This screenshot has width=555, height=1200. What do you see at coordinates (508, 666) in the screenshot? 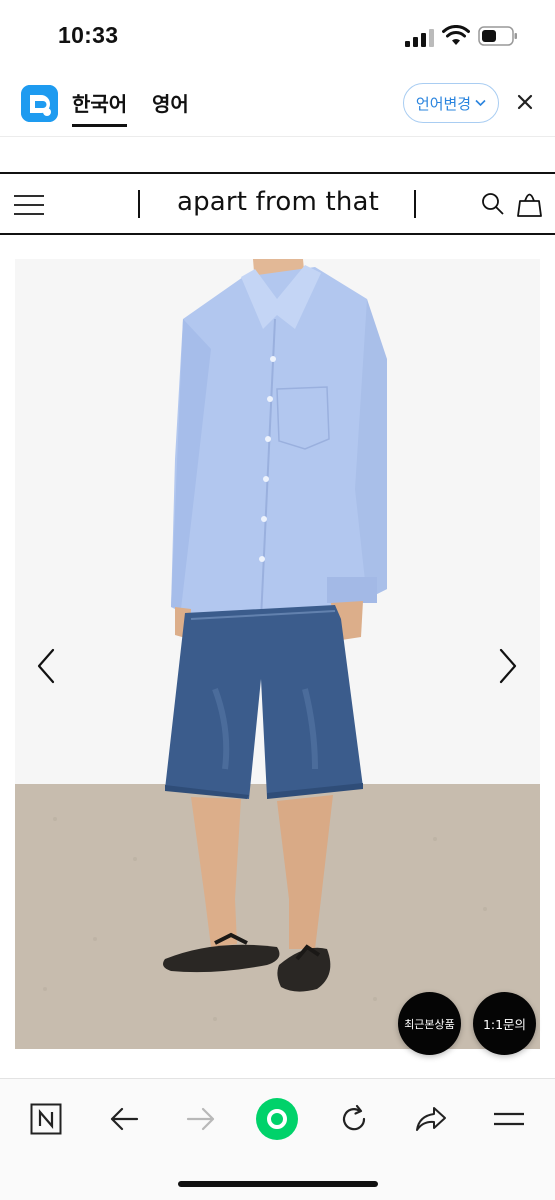
I see `carousel-next-chevron-icon` at bounding box center [508, 666].